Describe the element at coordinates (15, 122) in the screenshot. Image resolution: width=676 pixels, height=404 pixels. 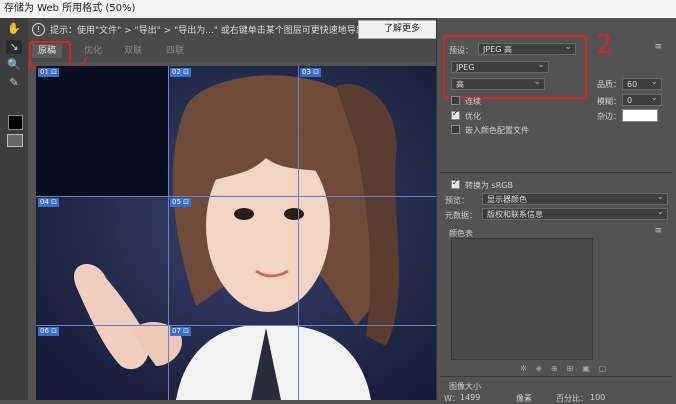
I see `eyedropper-color-swatch` at that location.